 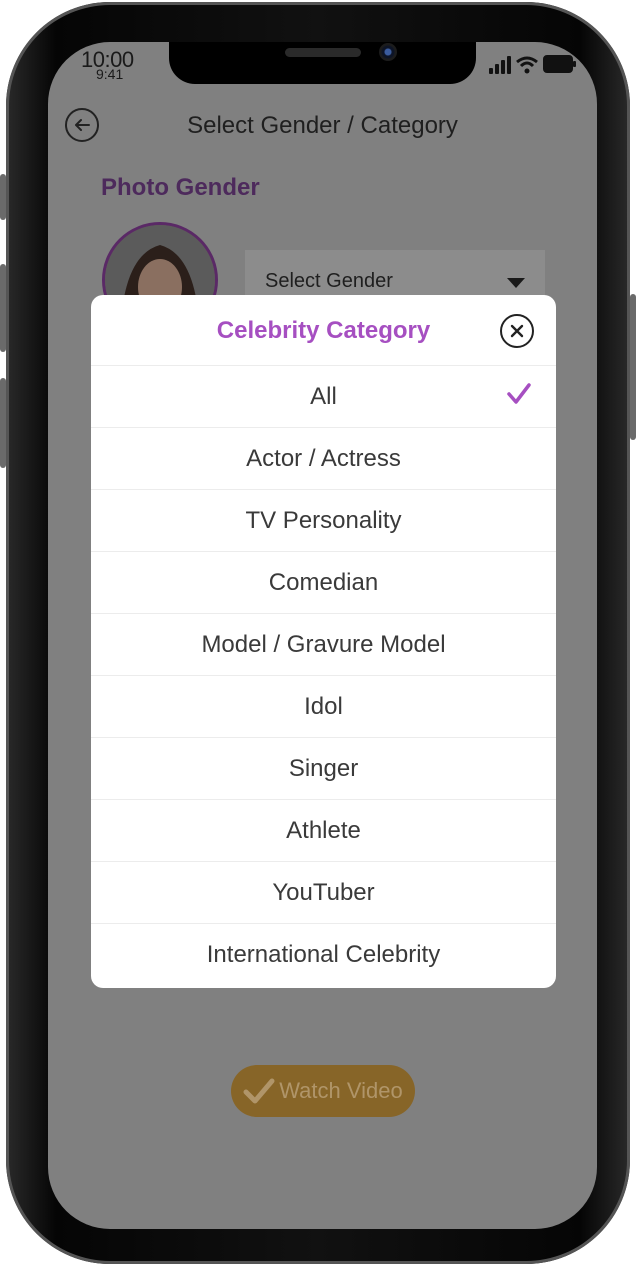 I want to click on category-option-label: Idol, so click(x=323, y=706).